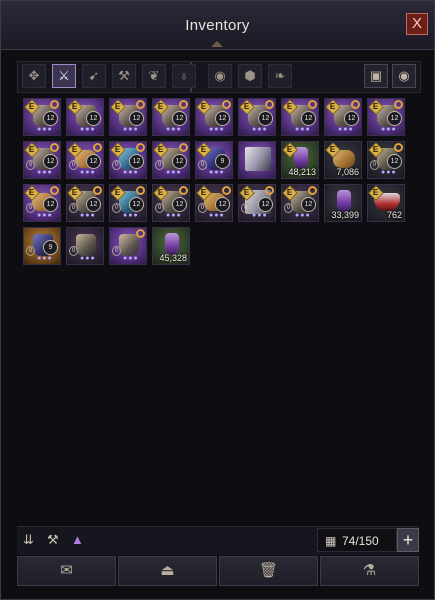 The height and width of the screenshot is (600, 435). Describe the element at coordinates (257, 160) in the screenshot. I see `inventory-slot` at that location.